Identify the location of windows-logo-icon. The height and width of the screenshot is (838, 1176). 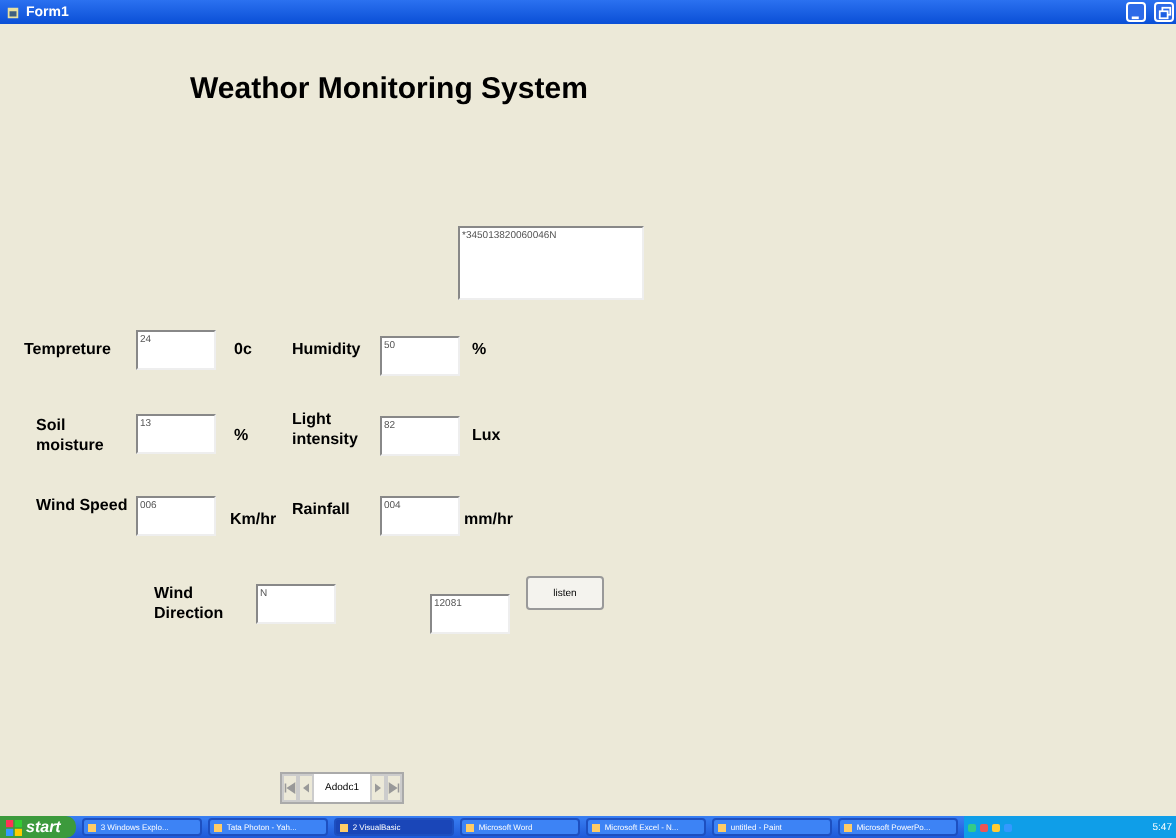
(14, 827).